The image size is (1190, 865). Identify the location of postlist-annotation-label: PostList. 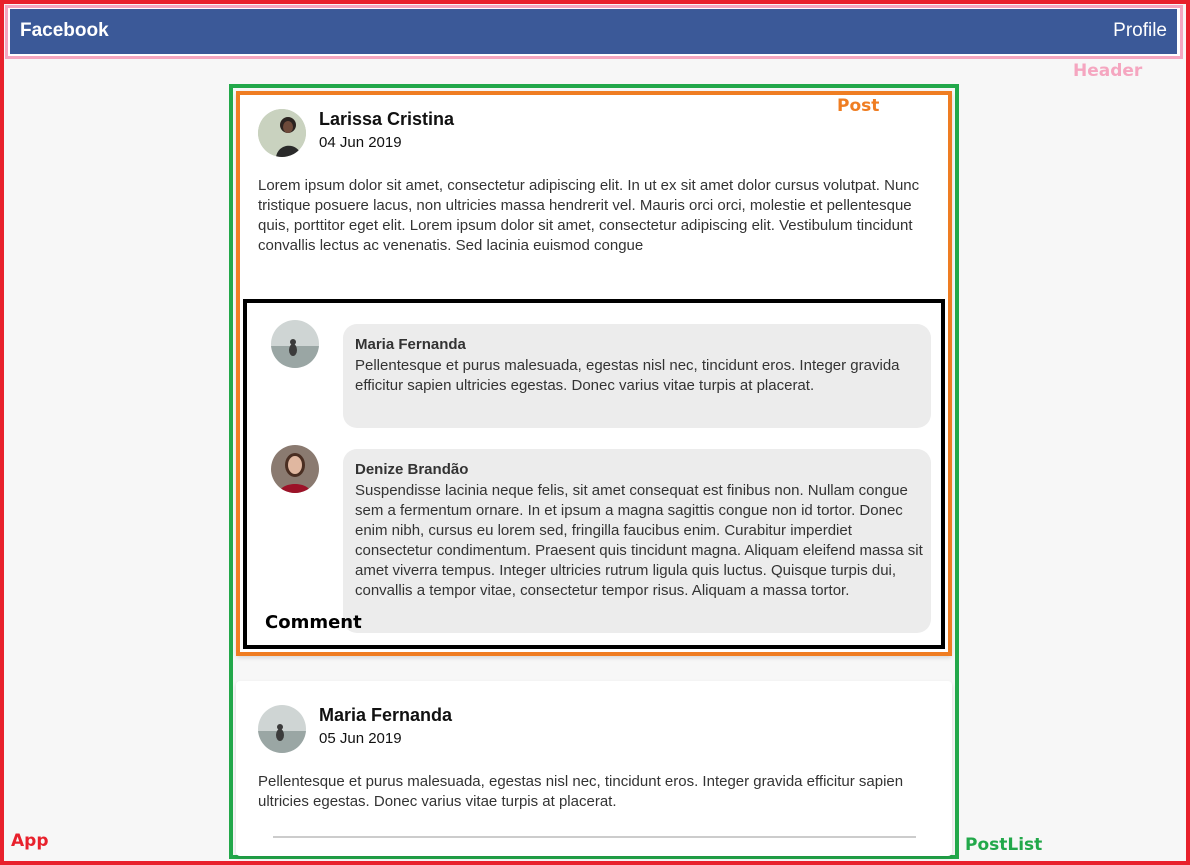
(1004, 845).